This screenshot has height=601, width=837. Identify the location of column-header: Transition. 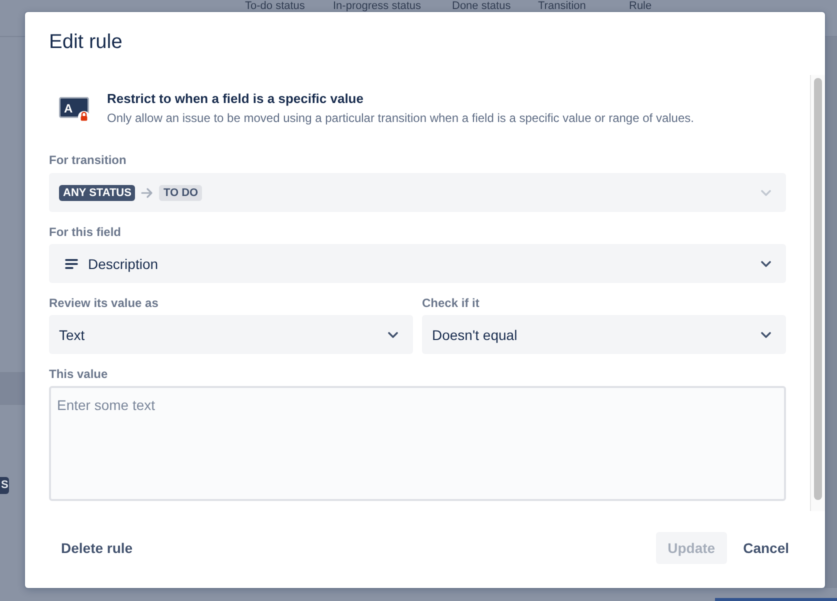
(562, 6).